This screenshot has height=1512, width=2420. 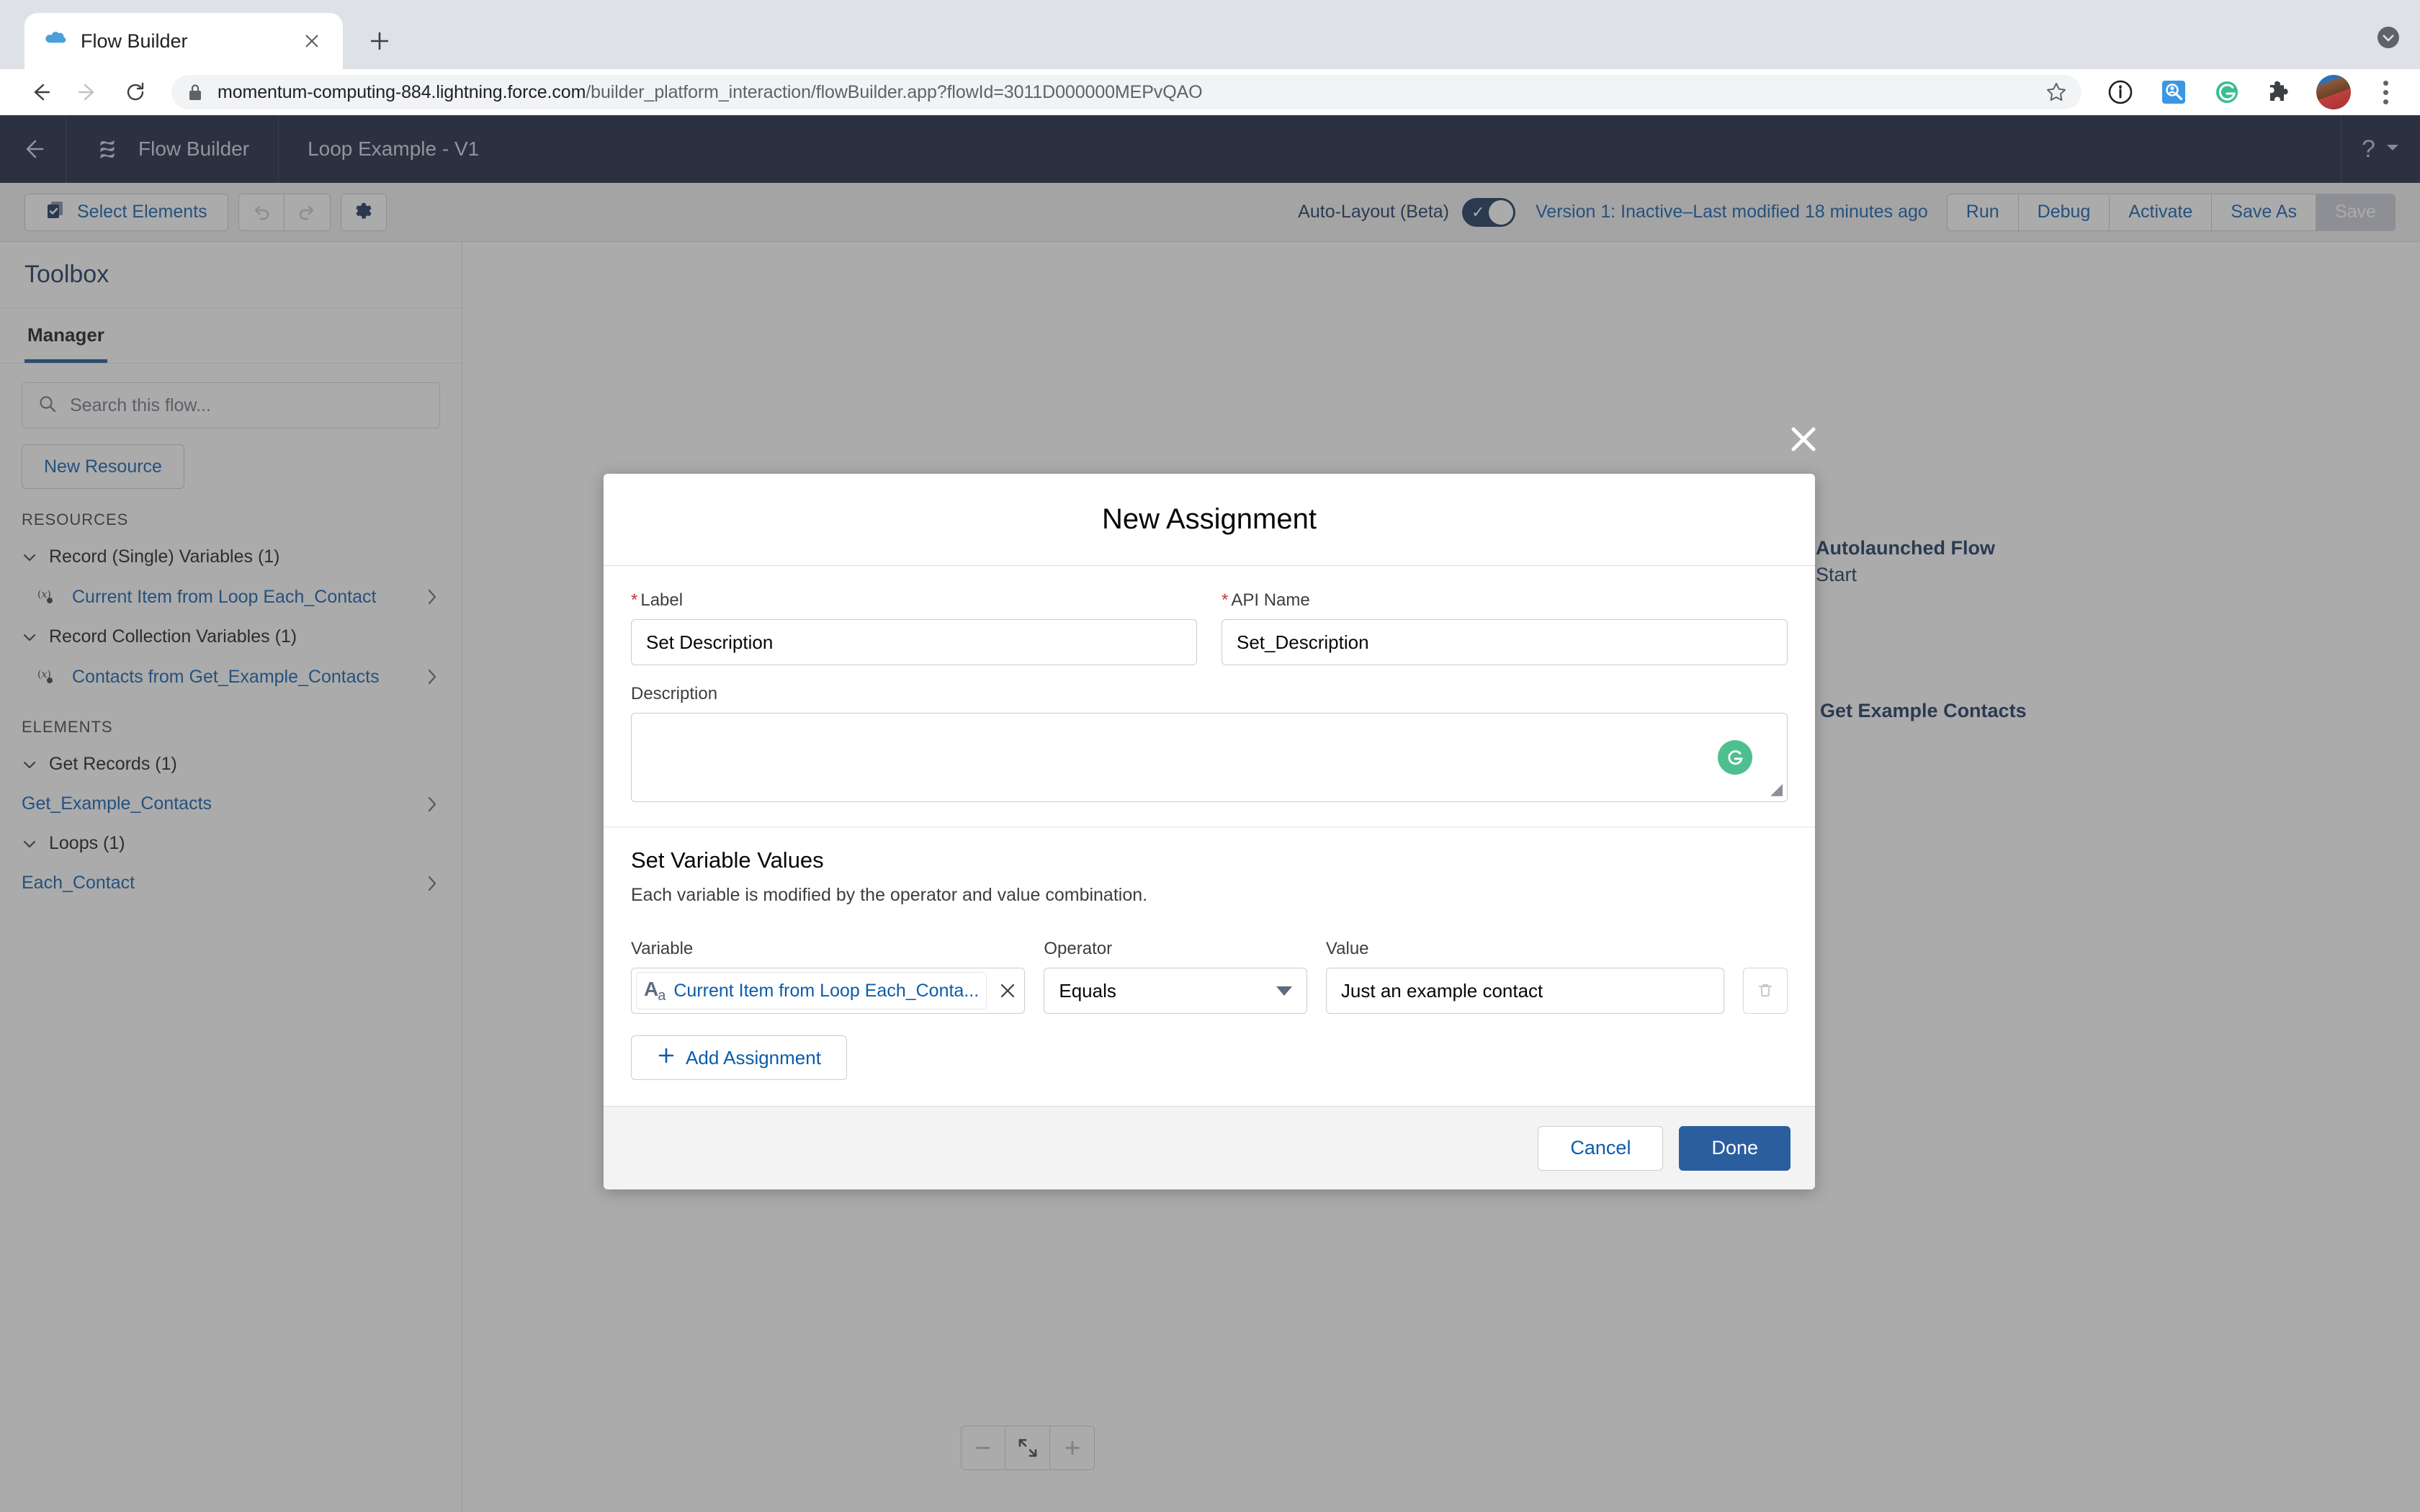 What do you see at coordinates (2248, 92) in the screenshot?
I see `extension-icons` at bounding box center [2248, 92].